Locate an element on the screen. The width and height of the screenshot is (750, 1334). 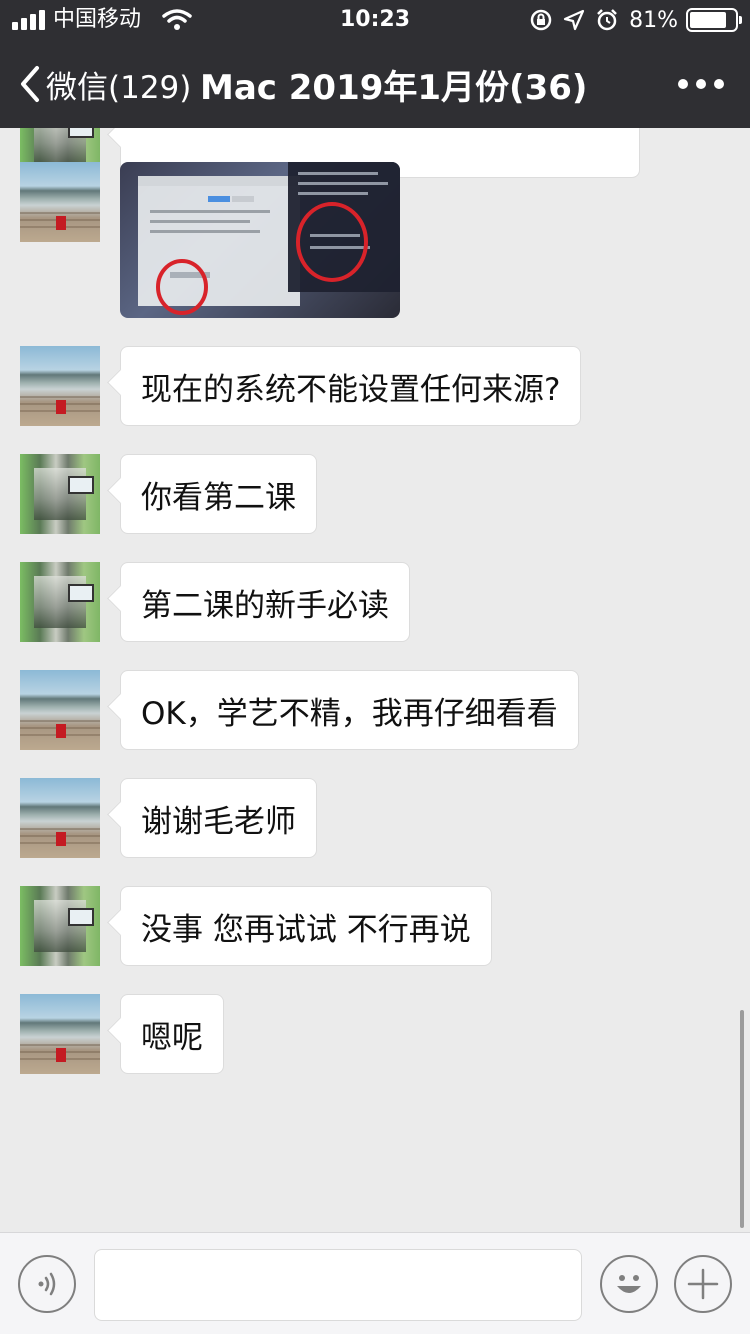
message-bubble: 谢谢毛老师 is located at coordinates (218, 818).